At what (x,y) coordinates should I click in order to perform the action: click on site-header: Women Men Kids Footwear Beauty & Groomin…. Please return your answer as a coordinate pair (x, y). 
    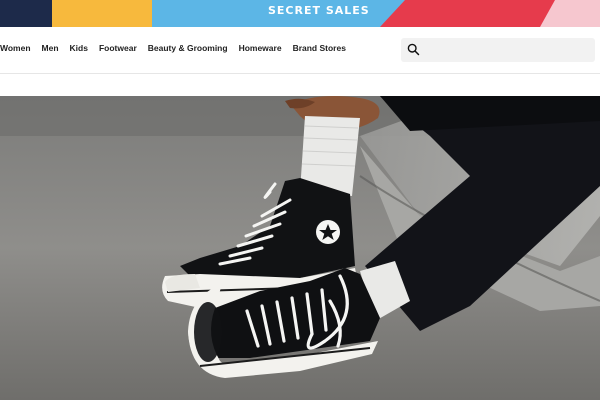
    Looking at the image, I should click on (300, 50).